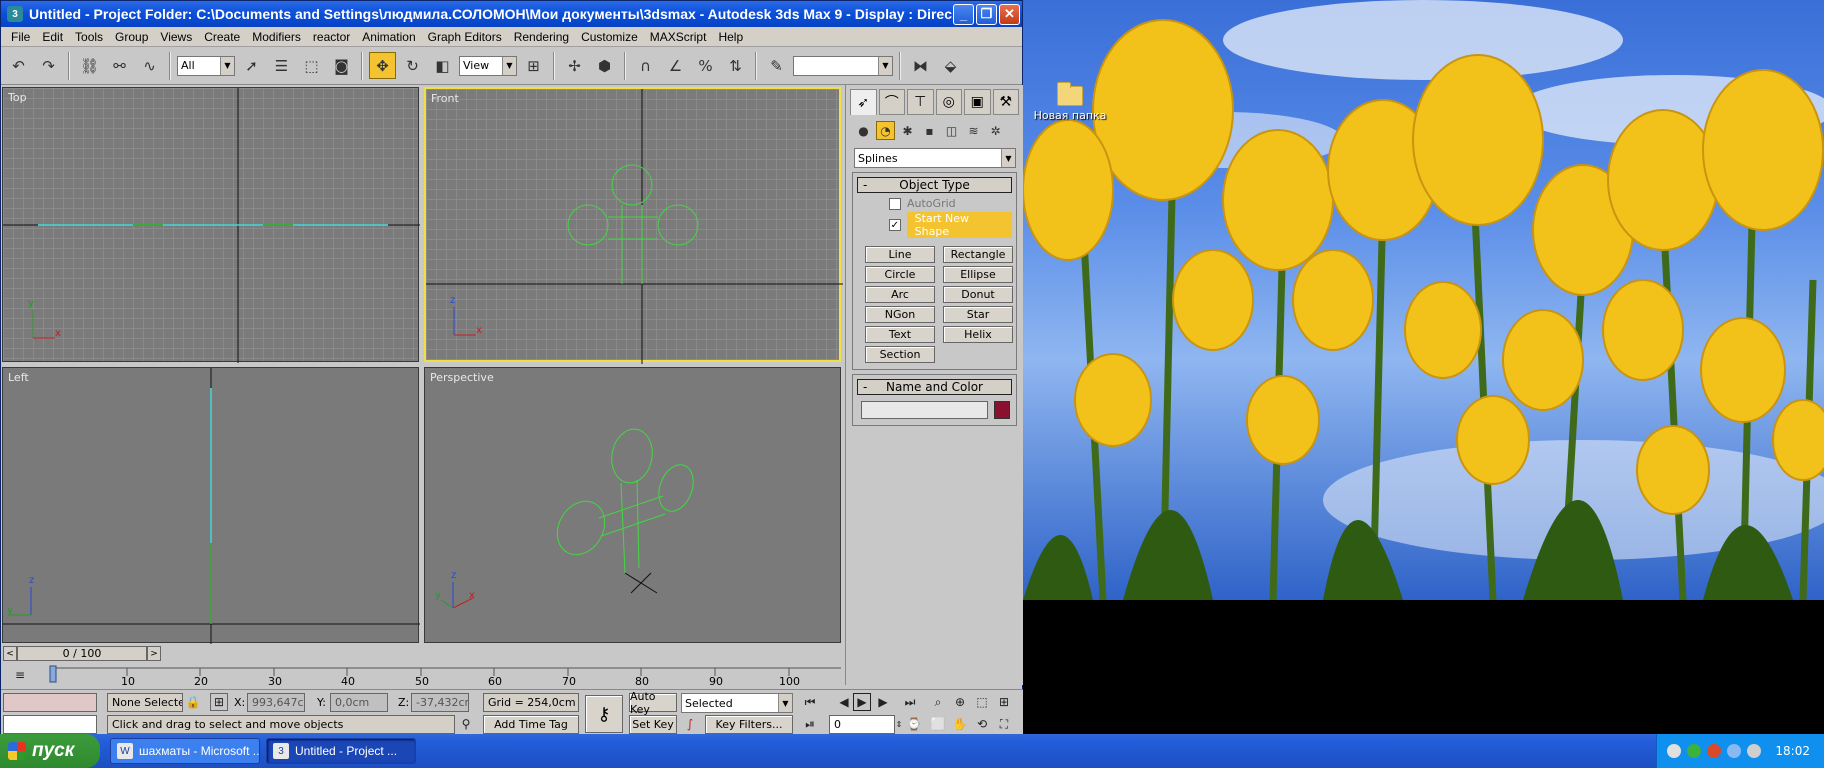 This screenshot has height=768, width=1824. I want to click on menu-modifiers: Modifiers, so click(276, 37).